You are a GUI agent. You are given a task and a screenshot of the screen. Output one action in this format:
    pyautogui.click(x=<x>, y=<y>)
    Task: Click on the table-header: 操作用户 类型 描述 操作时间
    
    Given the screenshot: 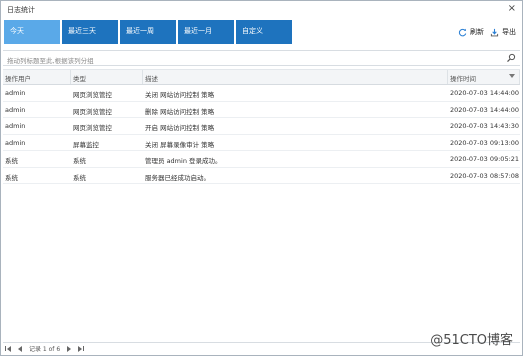 What is the action you would take?
    pyautogui.click(x=261, y=77)
    